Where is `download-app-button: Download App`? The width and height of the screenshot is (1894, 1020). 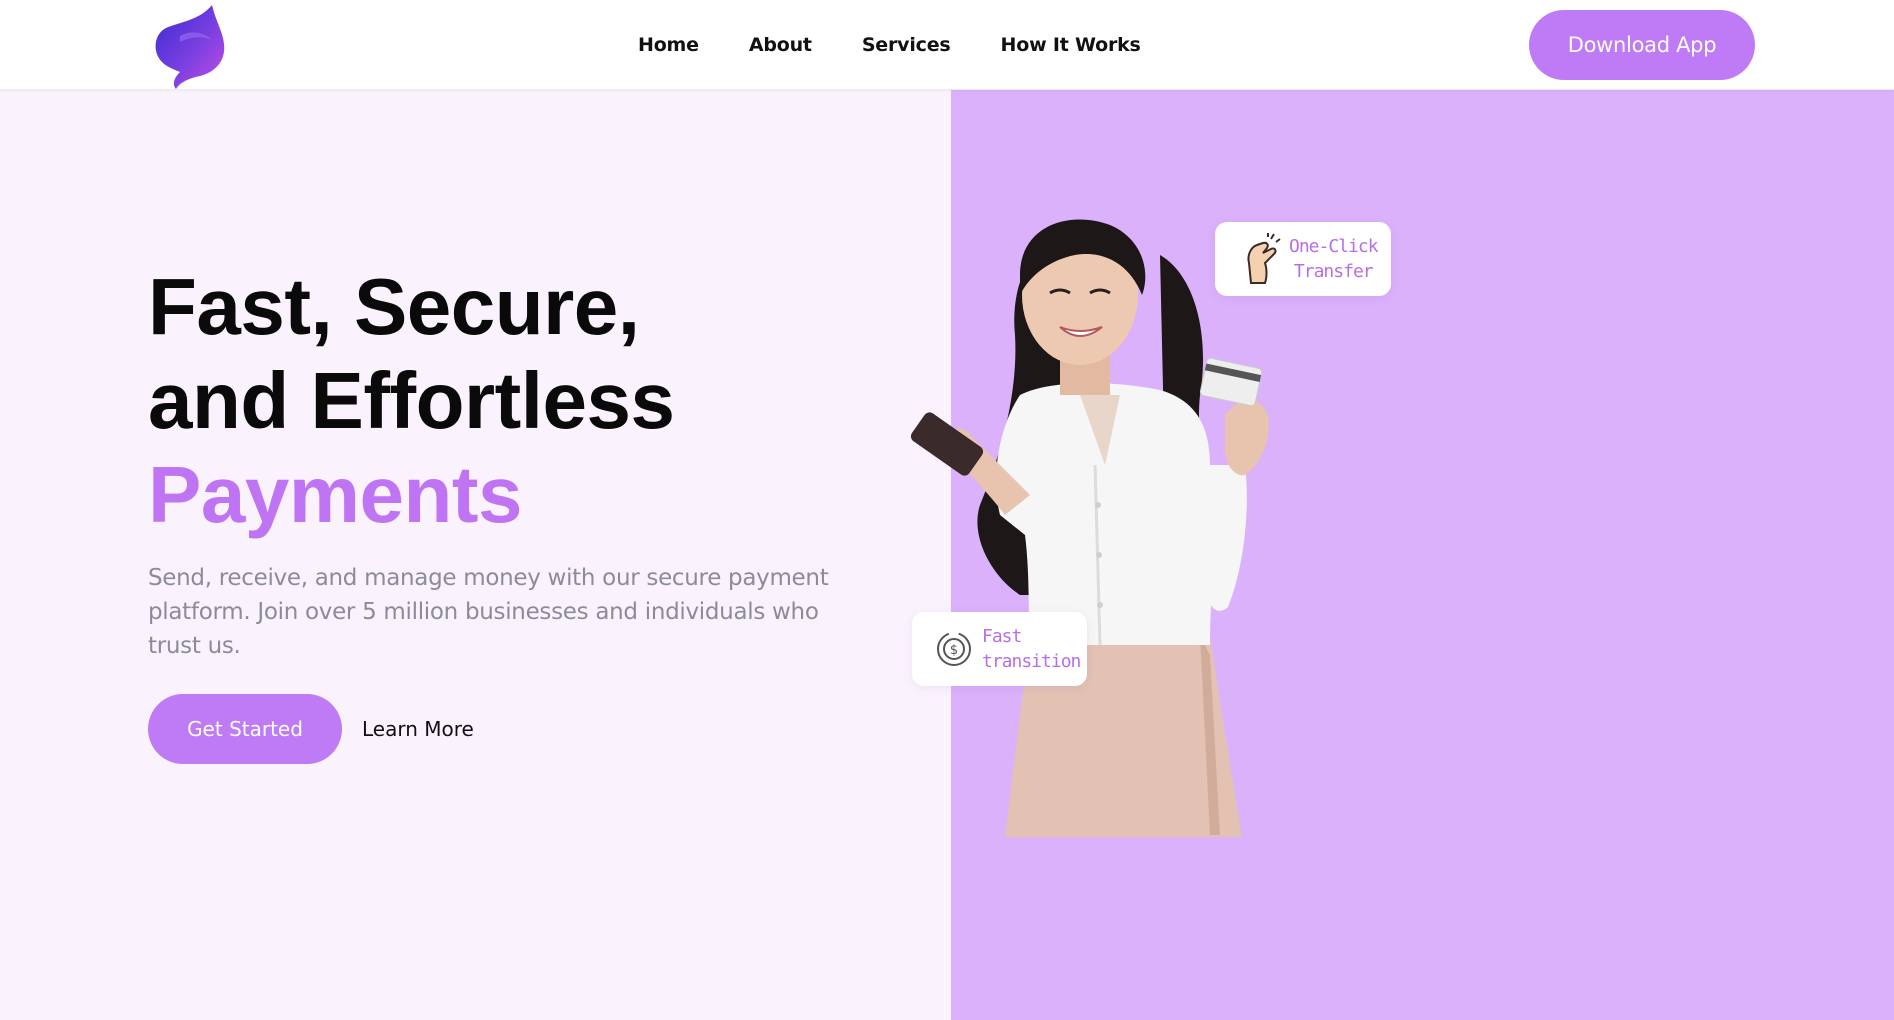 download-app-button: Download App is located at coordinates (1642, 45).